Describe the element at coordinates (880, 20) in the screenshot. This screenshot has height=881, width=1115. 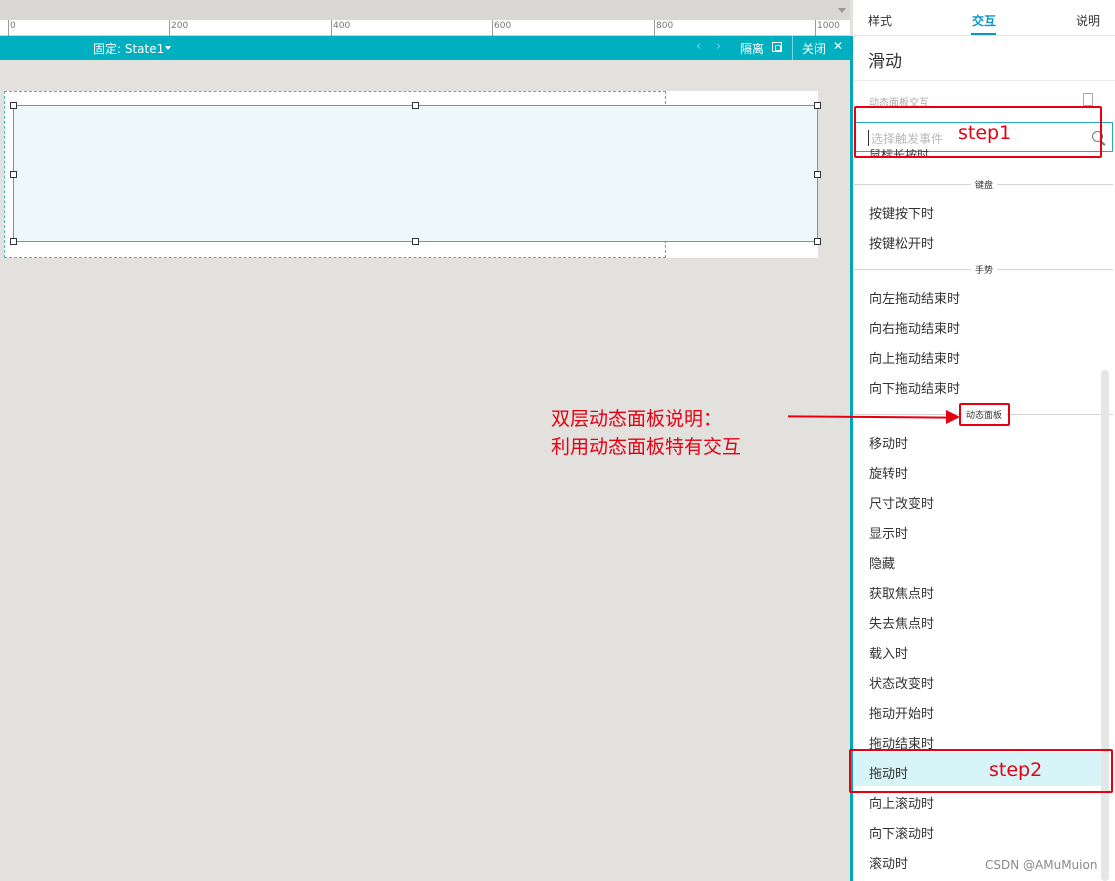
I see `tab-style: 样式` at that location.